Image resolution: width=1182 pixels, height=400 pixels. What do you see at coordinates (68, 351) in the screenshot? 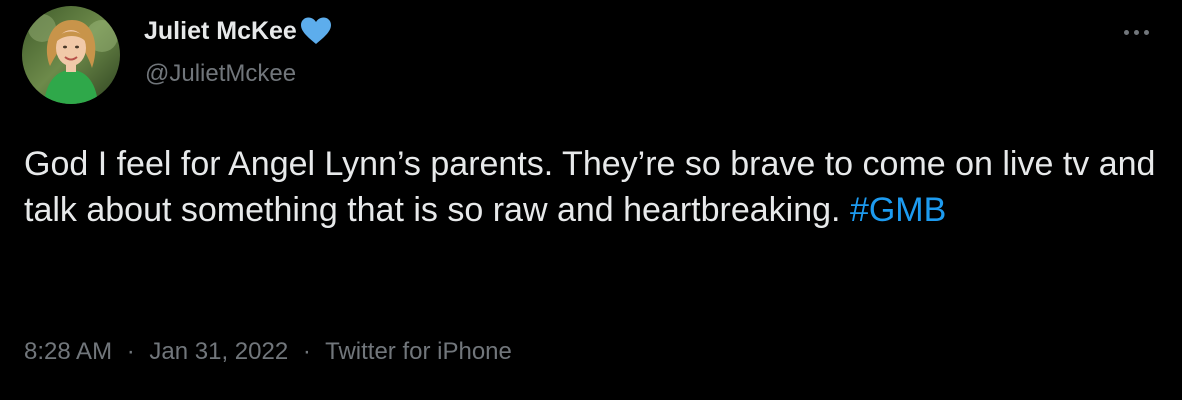
I see `tweet-time: 8:28 AM` at bounding box center [68, 351].